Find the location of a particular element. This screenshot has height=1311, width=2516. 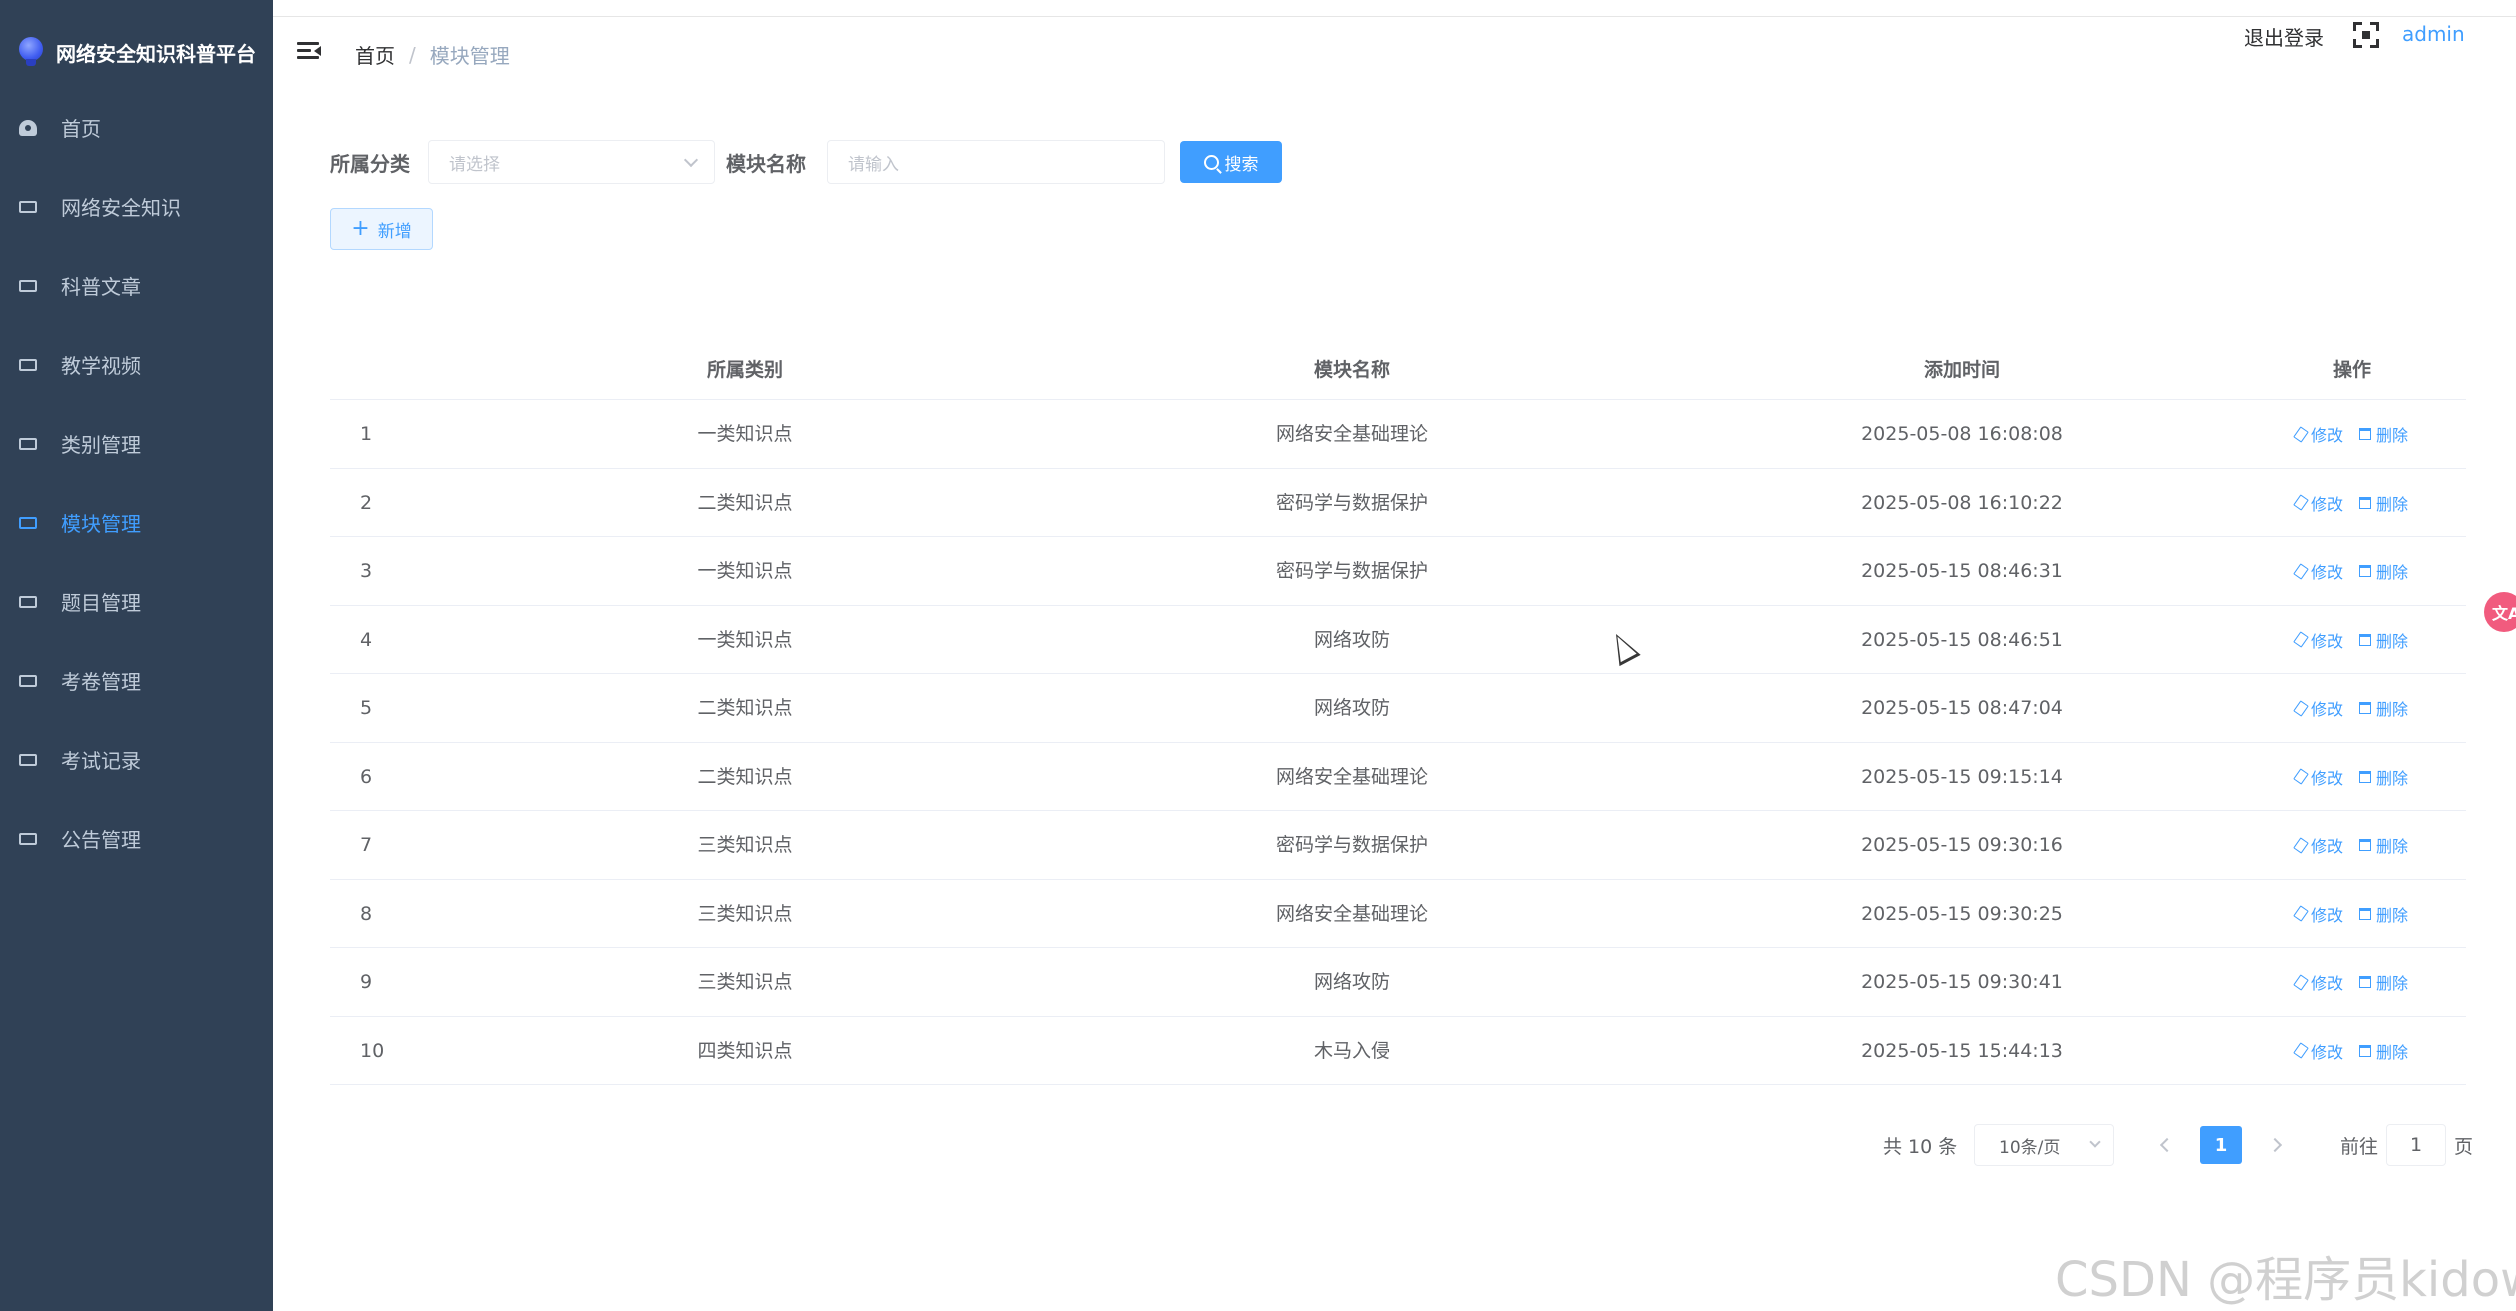

edit-icon is located at coordinates (2301, 434).